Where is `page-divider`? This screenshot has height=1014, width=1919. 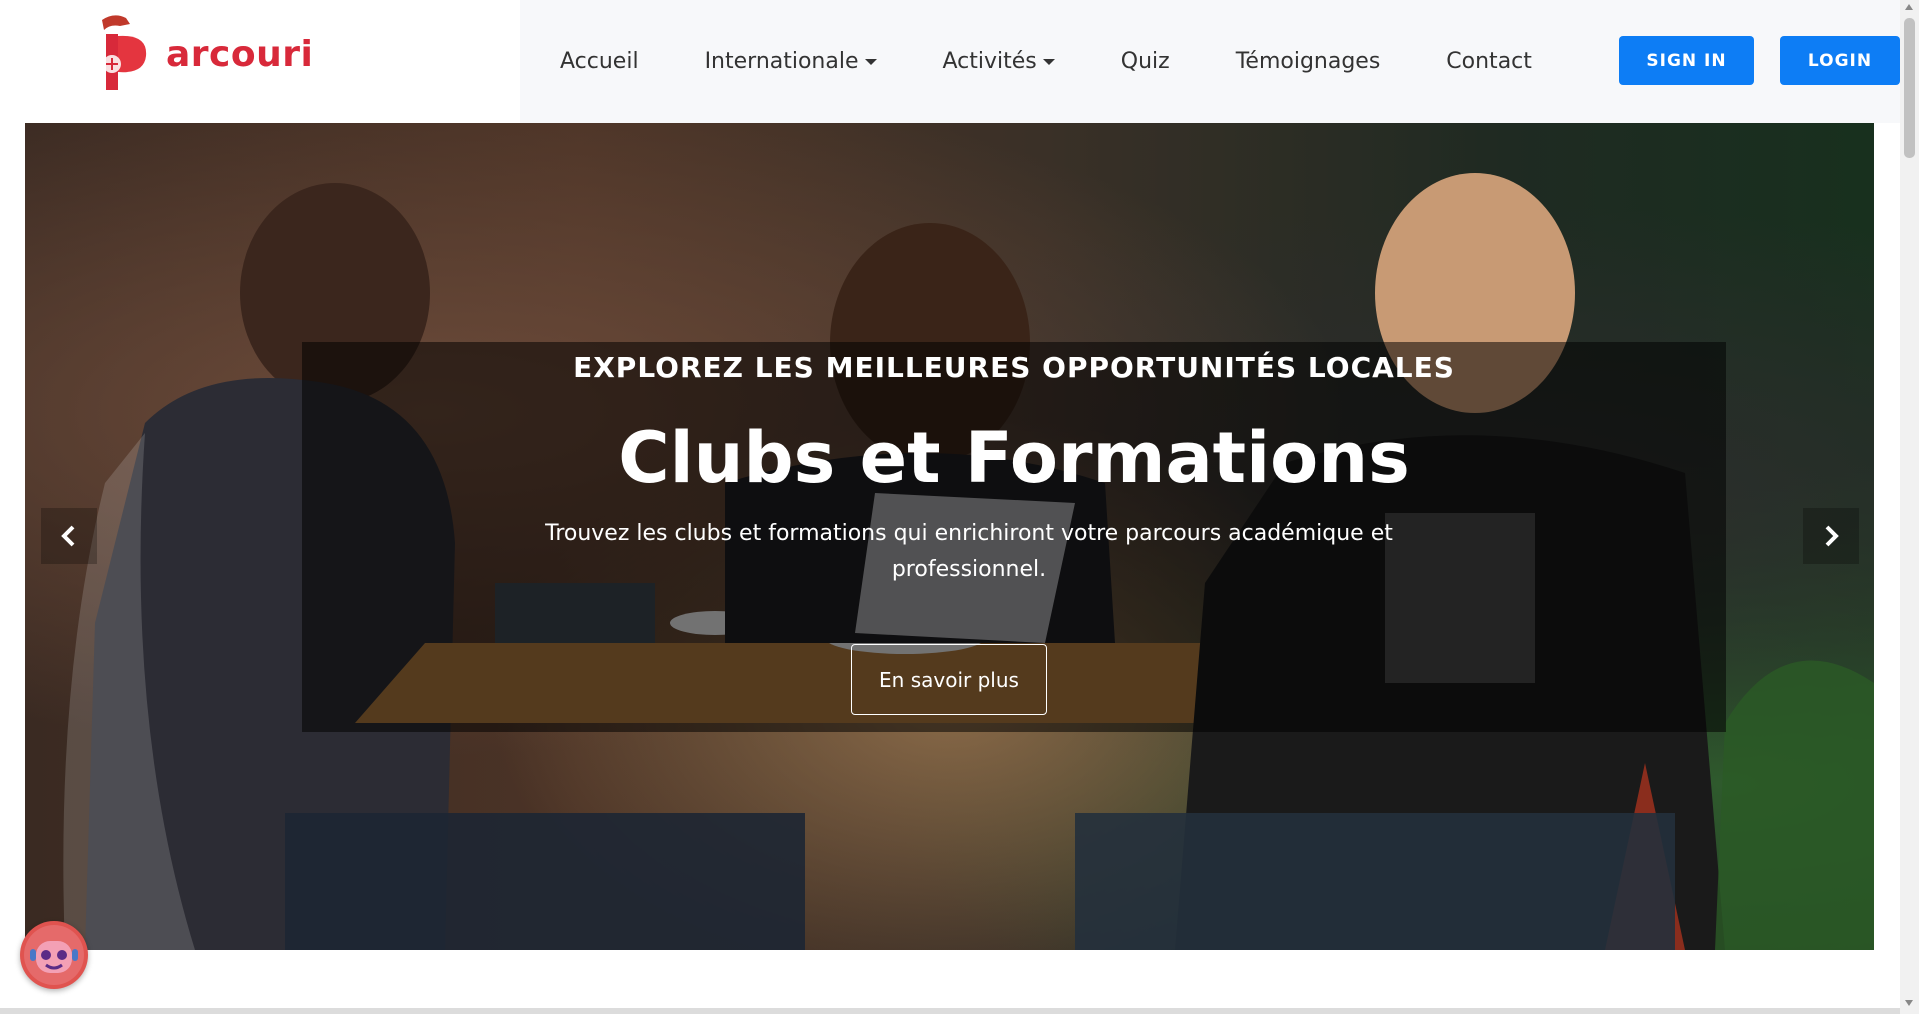
page-divider is located at coordinates (950, 1011).